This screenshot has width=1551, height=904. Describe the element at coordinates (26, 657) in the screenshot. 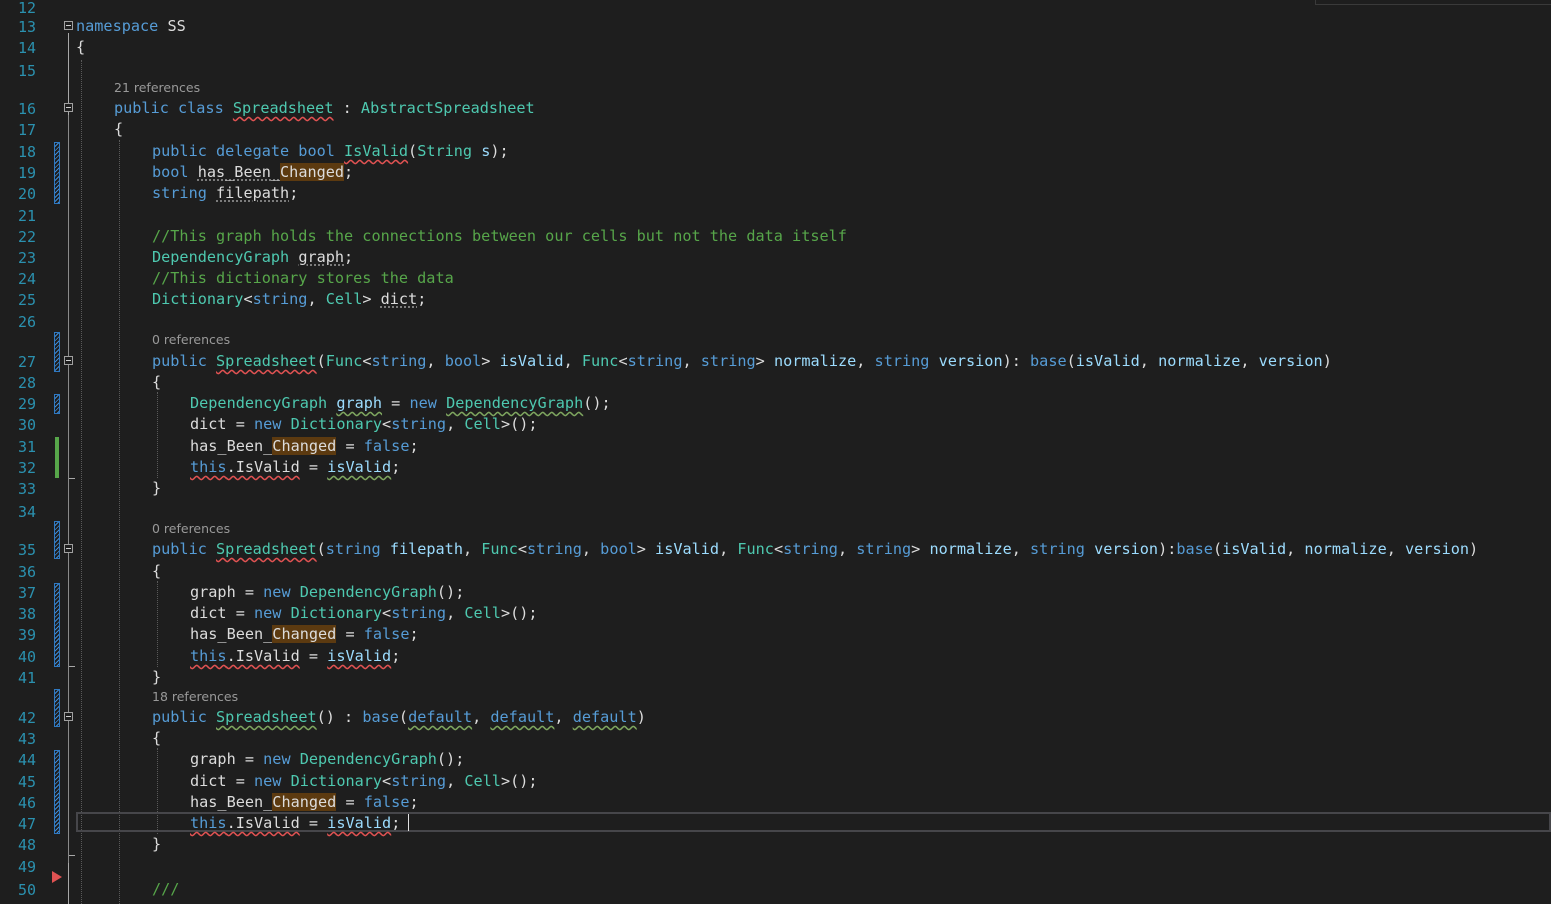

I see `line-number: 40` at that location.